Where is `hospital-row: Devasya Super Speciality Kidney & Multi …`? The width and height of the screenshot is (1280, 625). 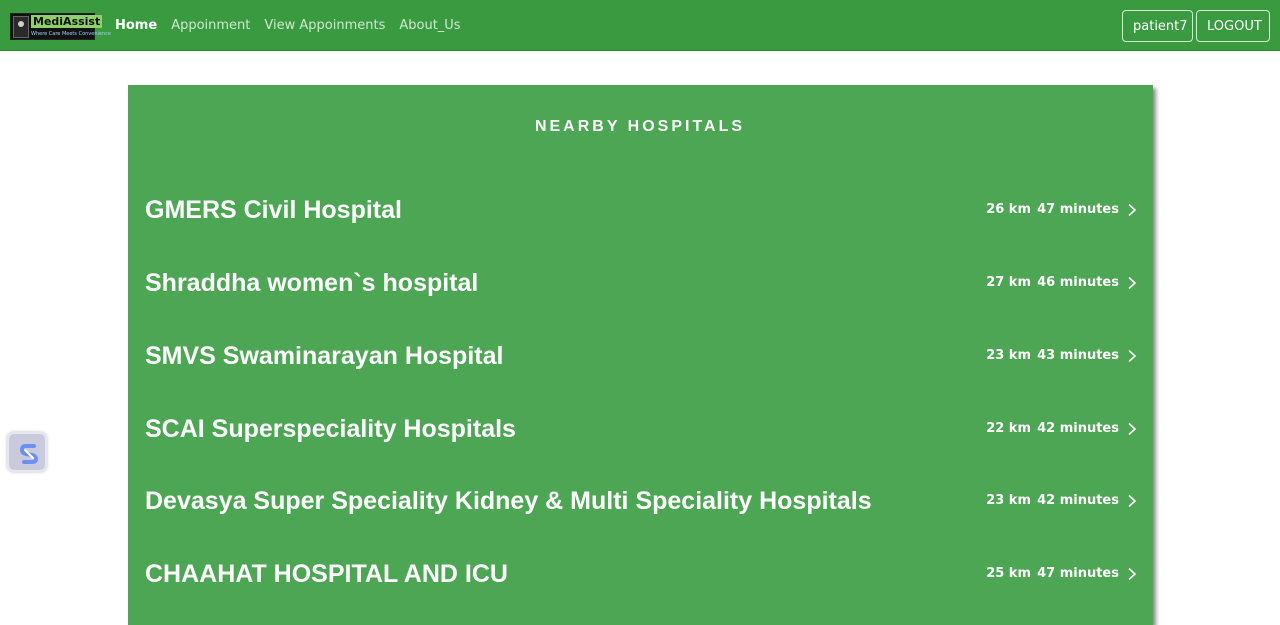
hospital-row: Devasya Super Speciality Kidney & Multi … is located at coordinates (640, 516).